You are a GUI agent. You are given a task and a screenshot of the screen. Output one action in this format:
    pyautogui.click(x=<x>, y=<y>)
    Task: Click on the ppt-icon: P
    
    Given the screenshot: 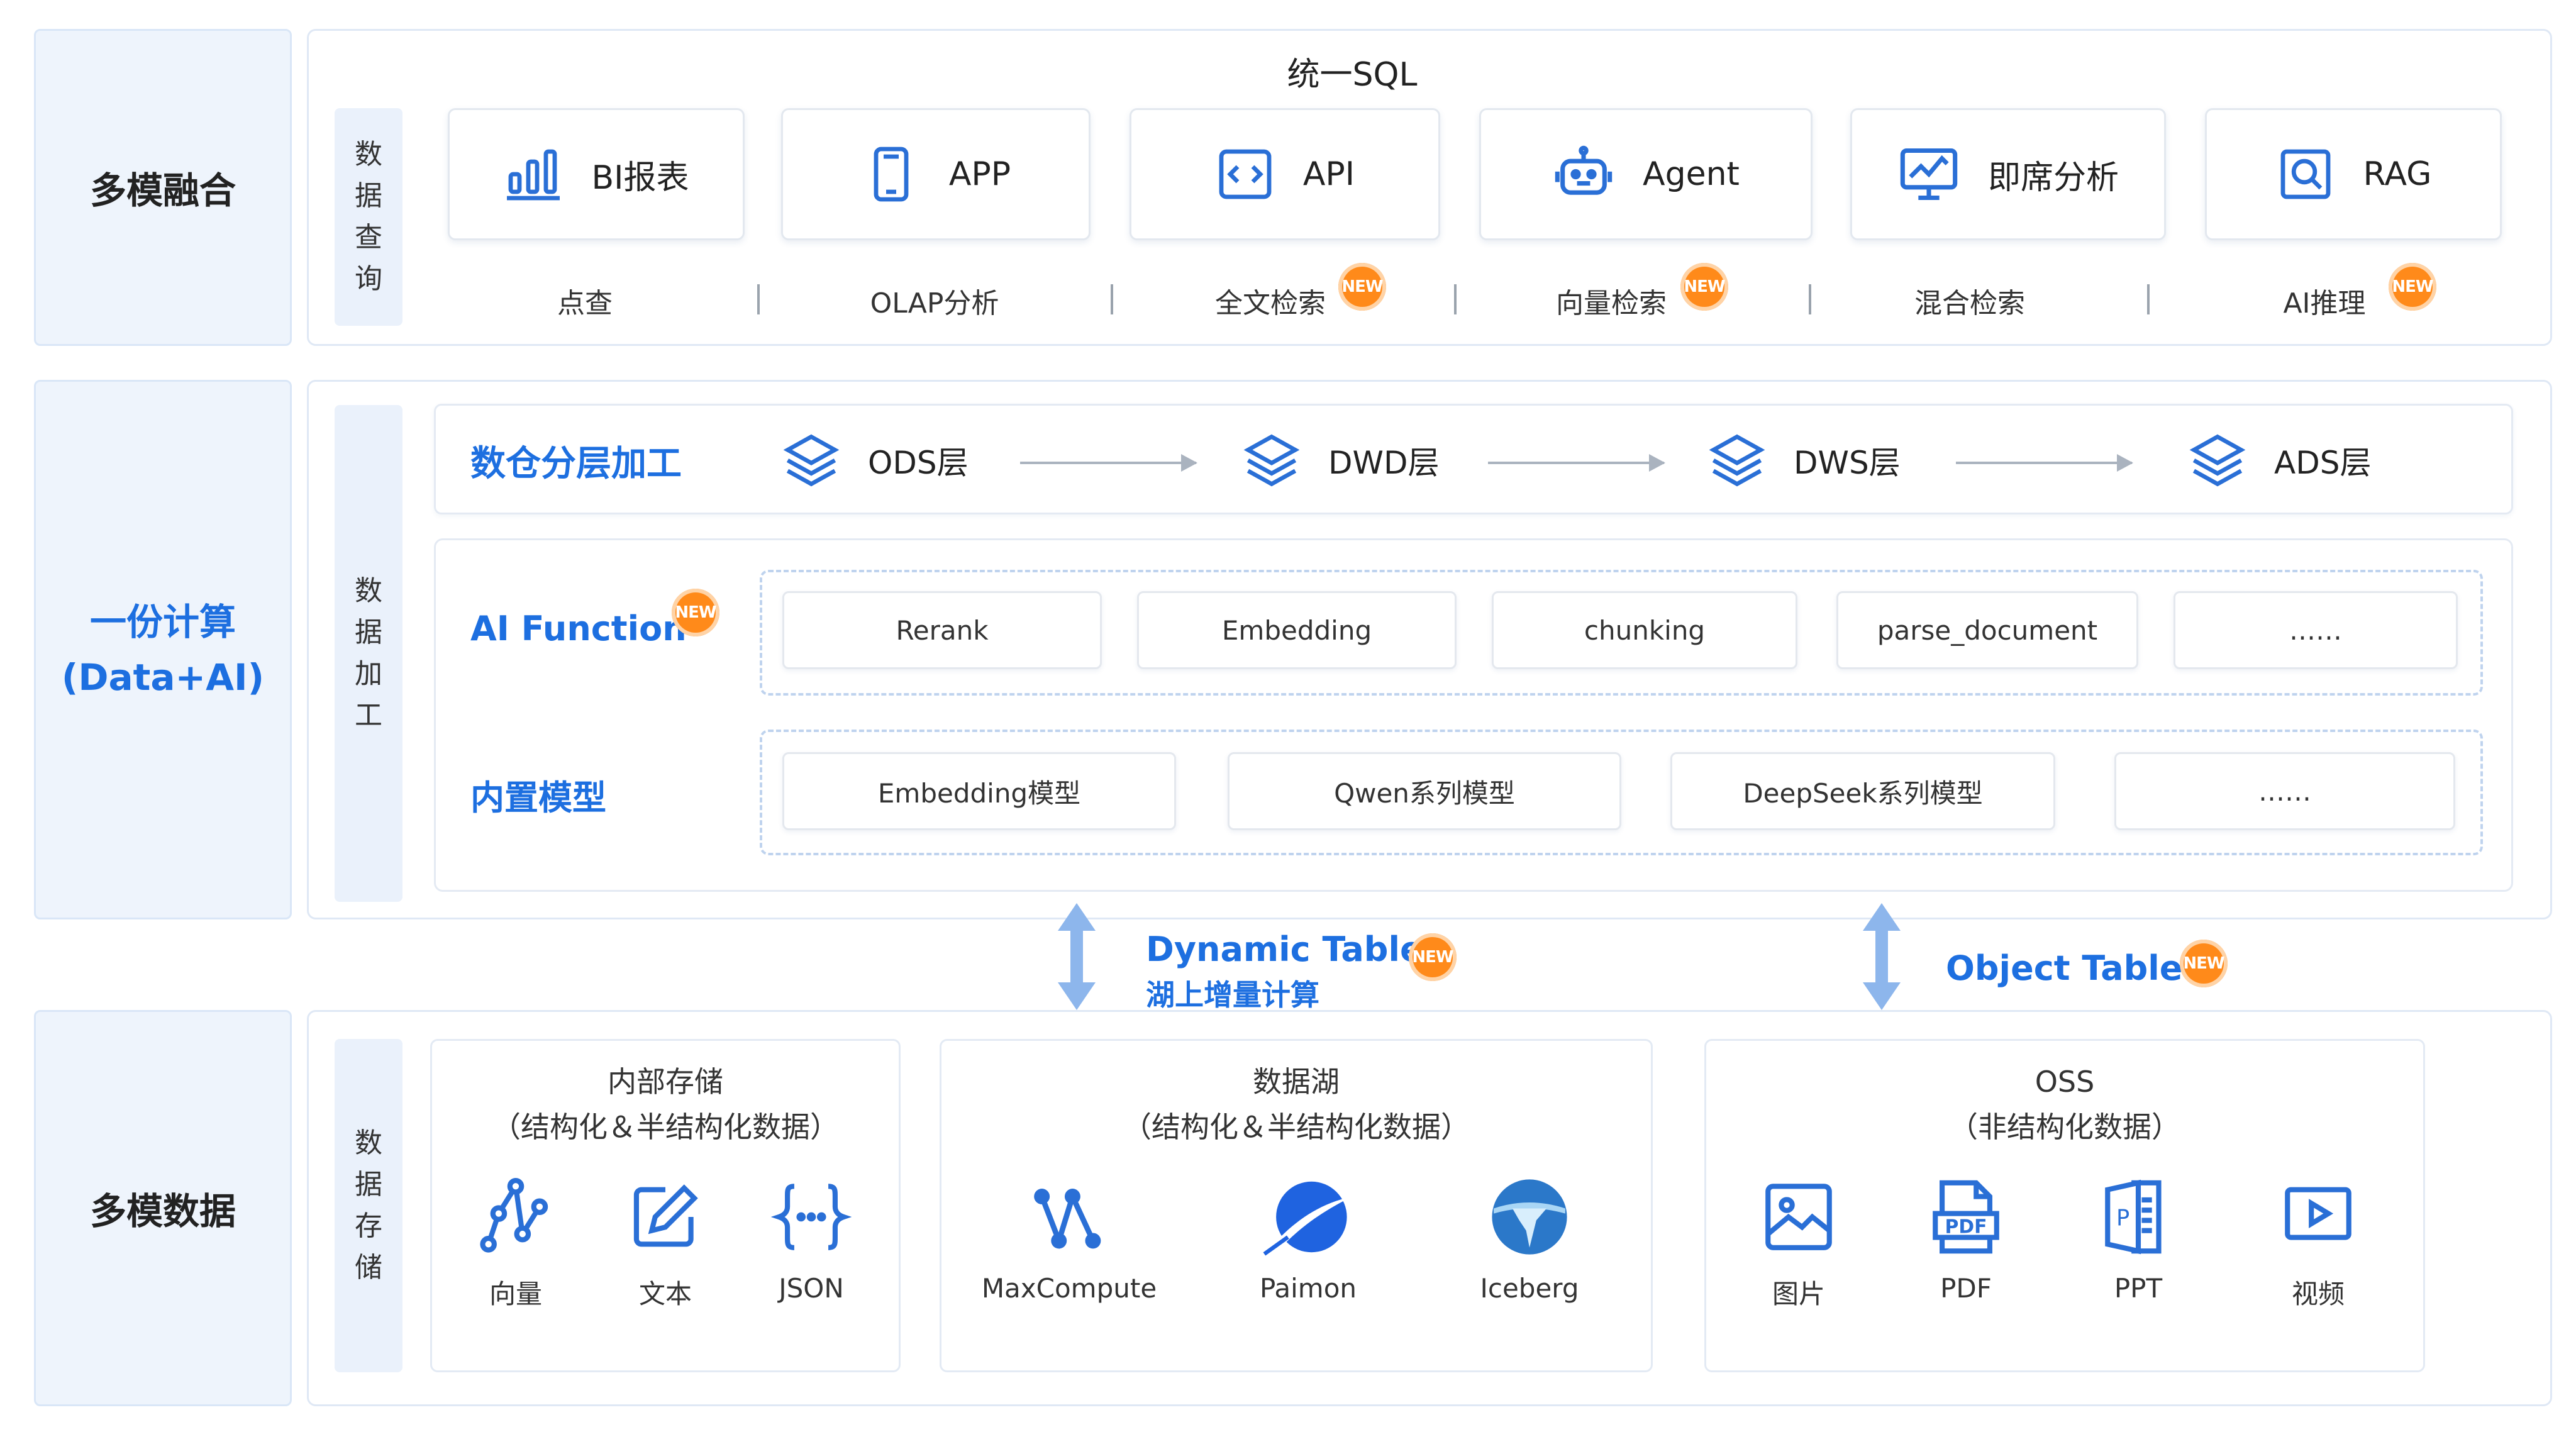 What is the action you would take?
    pyautogui.click(x=2133, y=1217)
    